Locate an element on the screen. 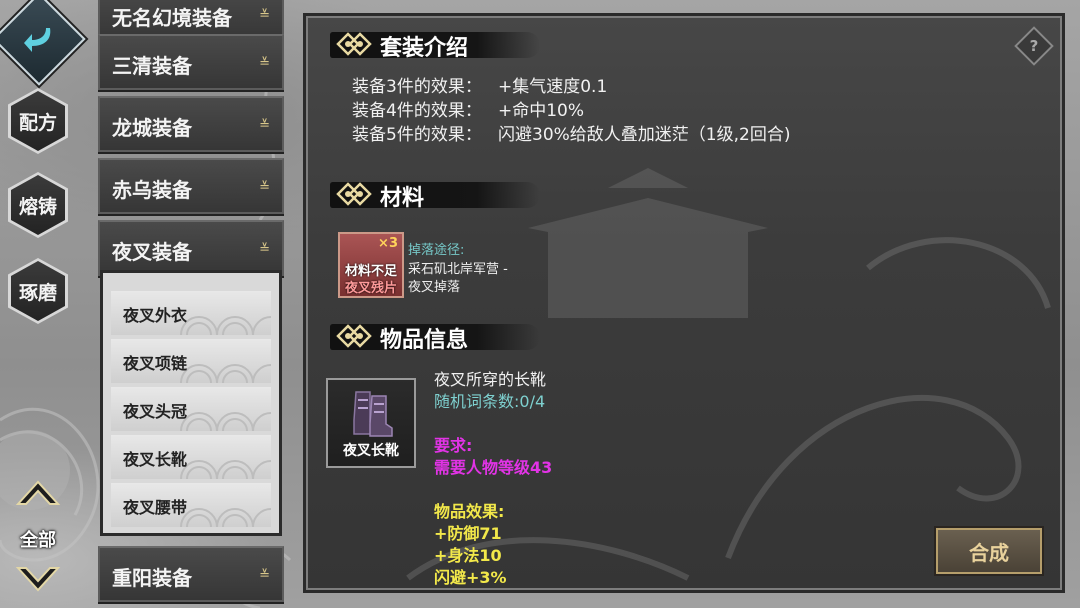 The height and width of the screenshot is (608, 1080). set-effect-label: 装备4件的效果： is located at coordinates (417, 111).